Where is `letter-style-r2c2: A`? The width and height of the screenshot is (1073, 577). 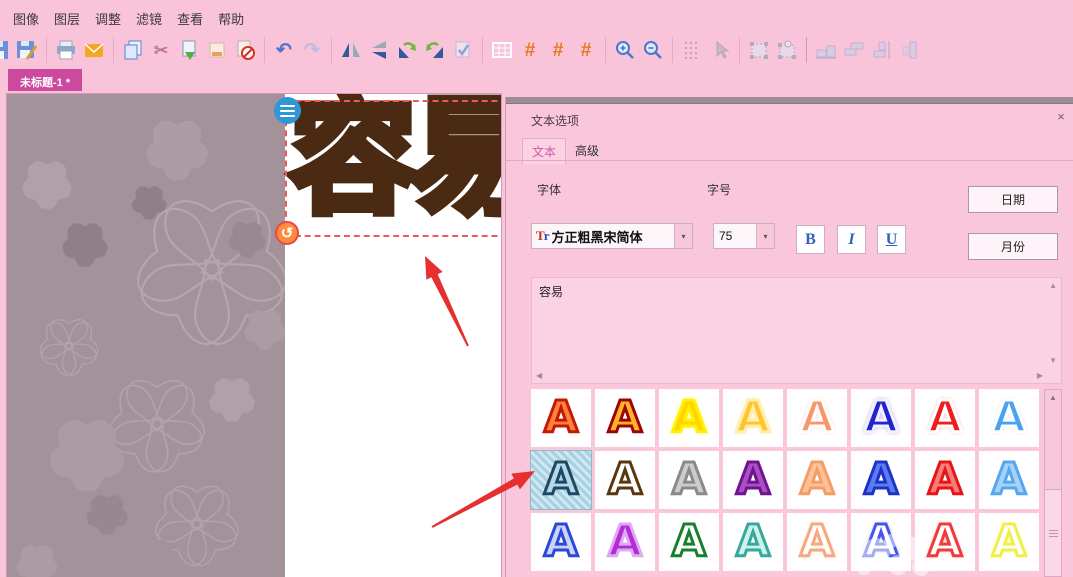
letter-style-r2c2: A is located at coordinates (625, 480).